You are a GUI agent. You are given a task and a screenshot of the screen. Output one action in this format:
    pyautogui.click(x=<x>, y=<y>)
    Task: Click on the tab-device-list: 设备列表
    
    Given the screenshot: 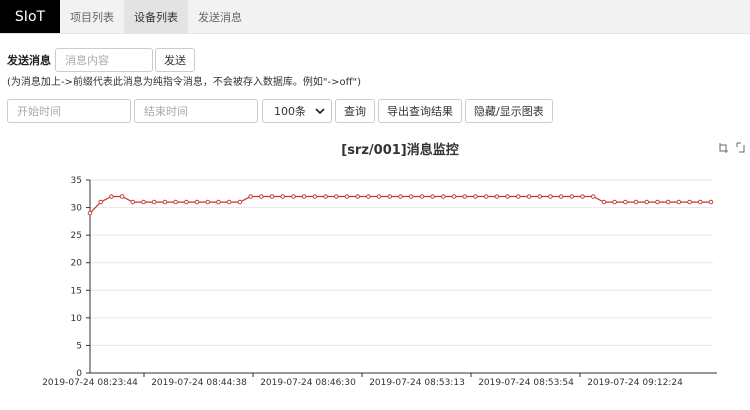 What is the action you would take?
    pyautogui.click(x=156, y=16)
    